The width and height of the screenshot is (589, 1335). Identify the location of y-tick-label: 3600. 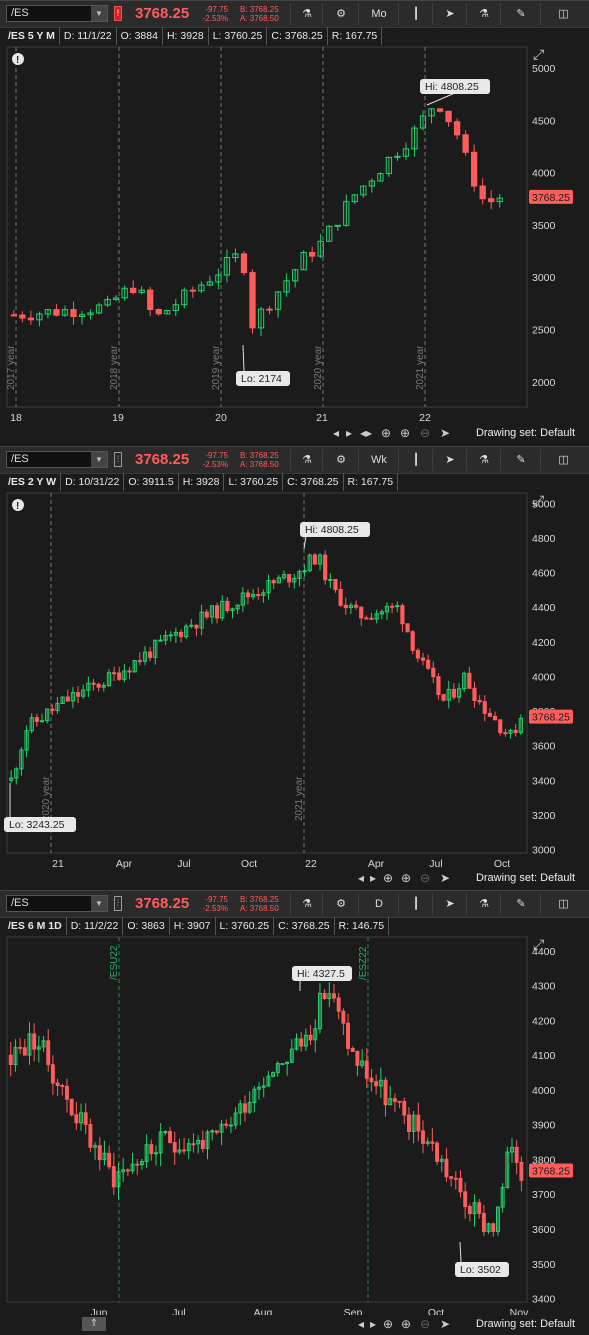
(544, 747).